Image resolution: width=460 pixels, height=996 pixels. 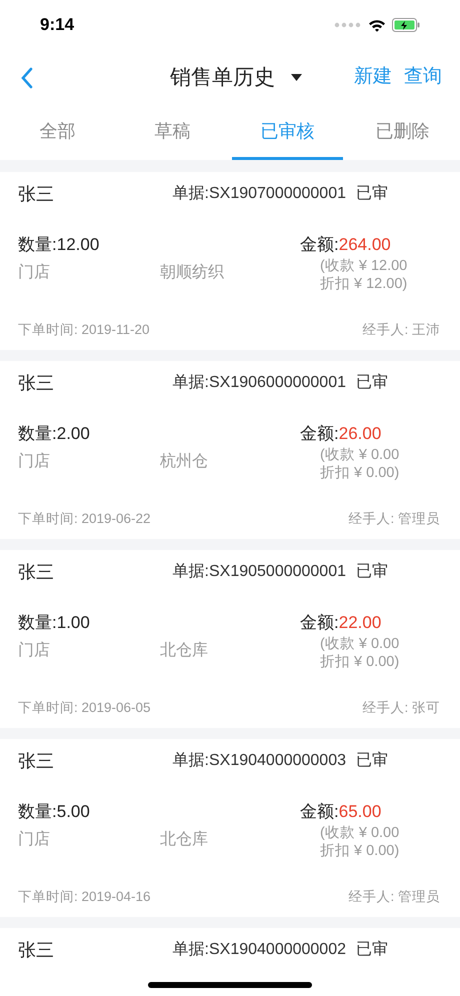 What do you see at coordinates (27, 77) in the screenshot?
I see `back-icon` at bounding box center [27, 77].